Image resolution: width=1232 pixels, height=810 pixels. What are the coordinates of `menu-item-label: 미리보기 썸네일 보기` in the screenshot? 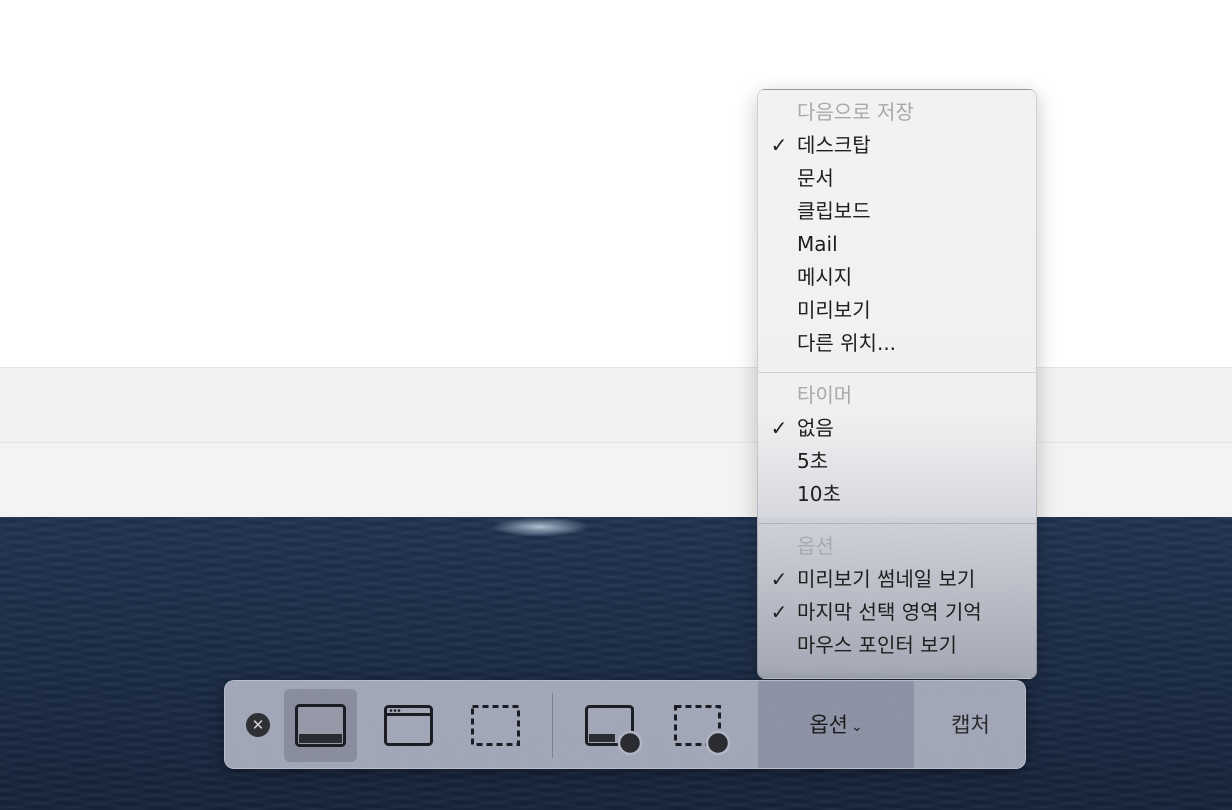 It's located at (886, 579).